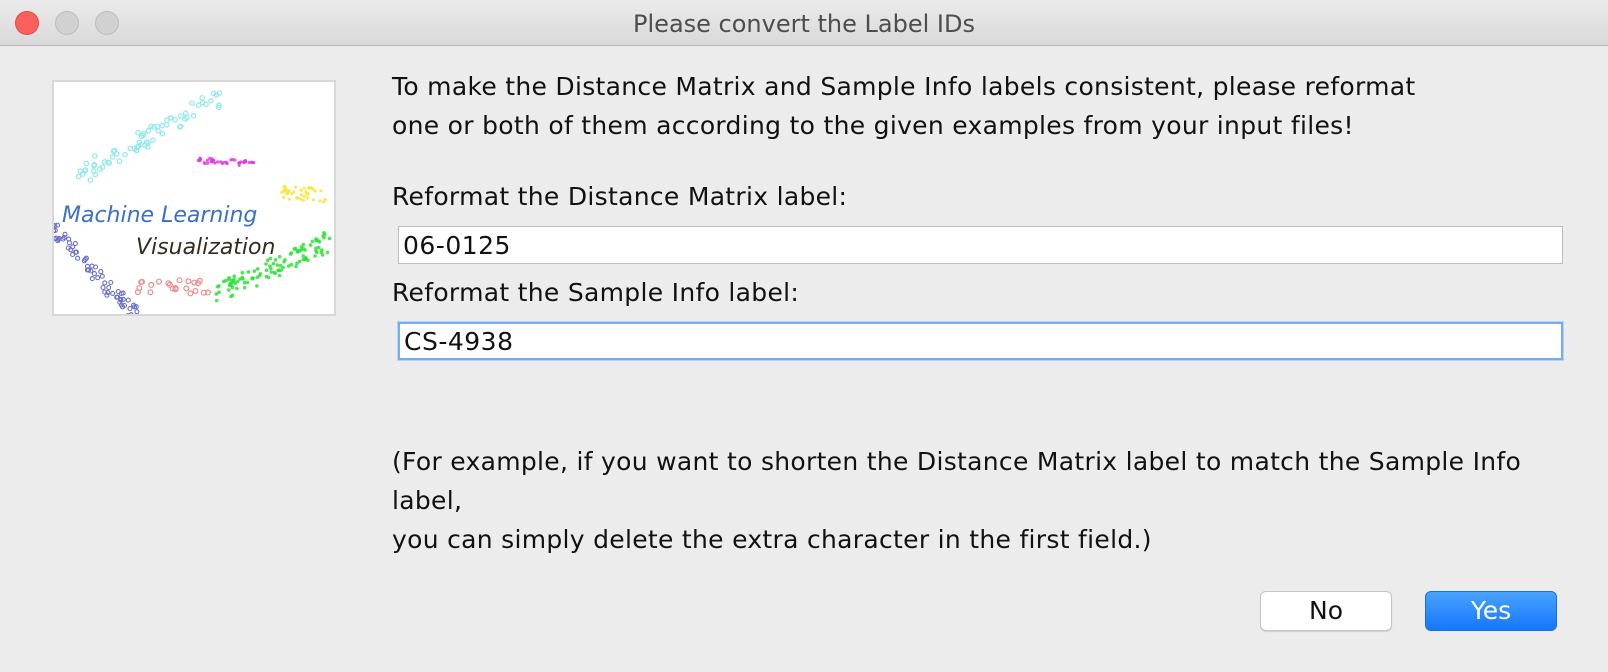 Image resolution: width=1608 pixels, height=672 pixels. Describe the element at coordinates (1326, 611) in the screenshot. I see `no-button: No` at that location.